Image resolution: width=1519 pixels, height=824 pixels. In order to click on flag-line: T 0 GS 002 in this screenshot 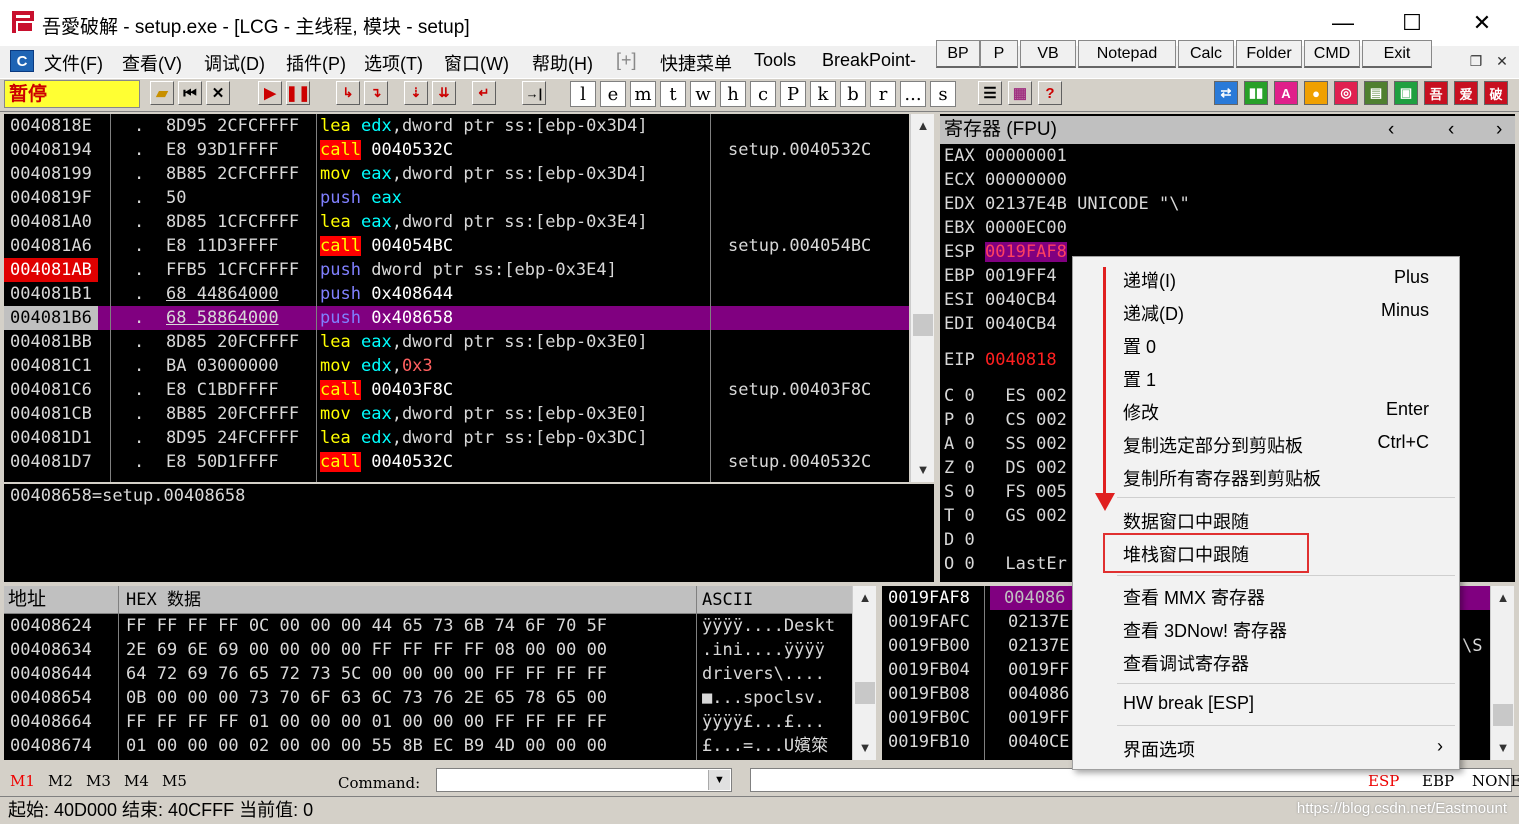, I will do `click(1005, 516)`.